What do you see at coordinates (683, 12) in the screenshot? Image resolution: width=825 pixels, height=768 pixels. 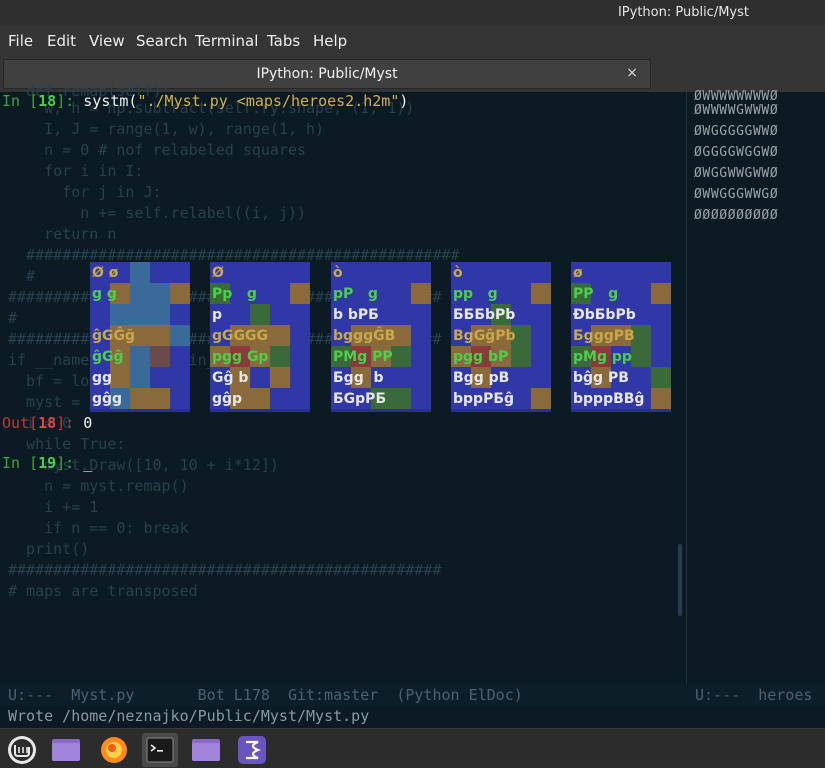 I see `window-title: IPython: Public/Myst` at bounding box center [683, 12].